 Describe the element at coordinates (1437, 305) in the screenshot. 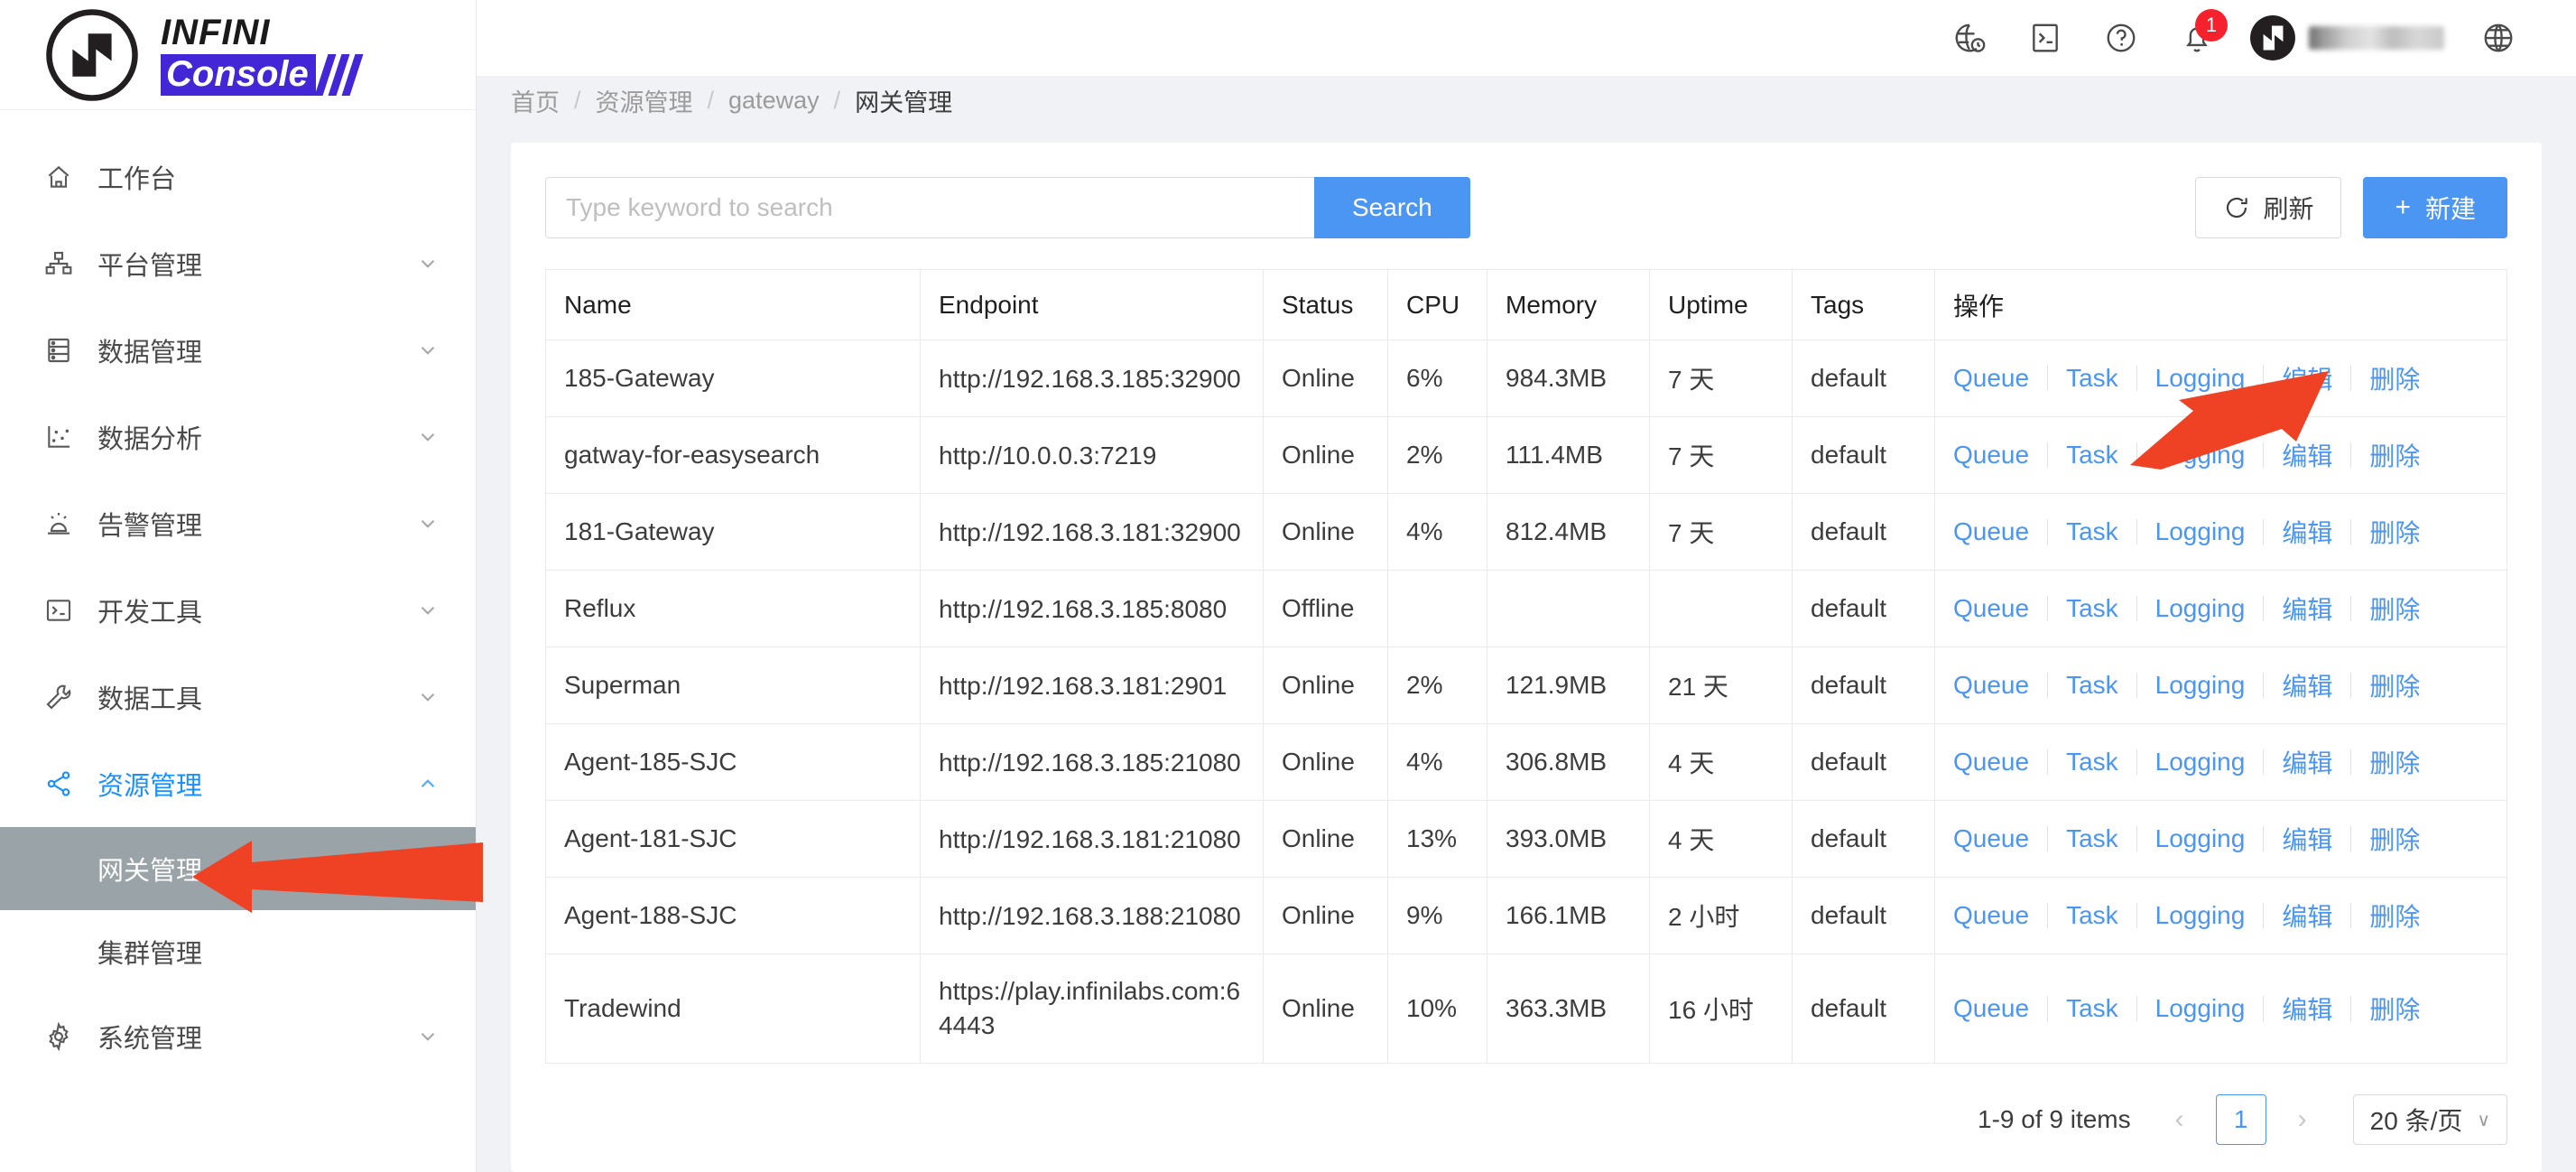

I see `column-header-cpu: CPU` at that location.